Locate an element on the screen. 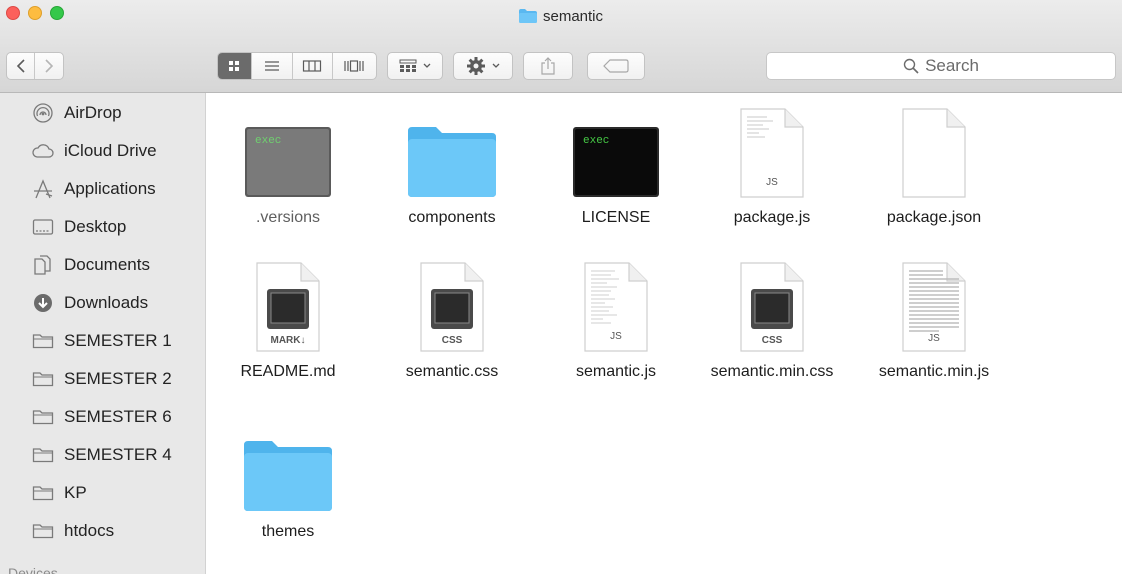 This screenshot has width=1122, height=574. sidebar-item-label: SEMESTER 1 is located at coordinates (118, 340).